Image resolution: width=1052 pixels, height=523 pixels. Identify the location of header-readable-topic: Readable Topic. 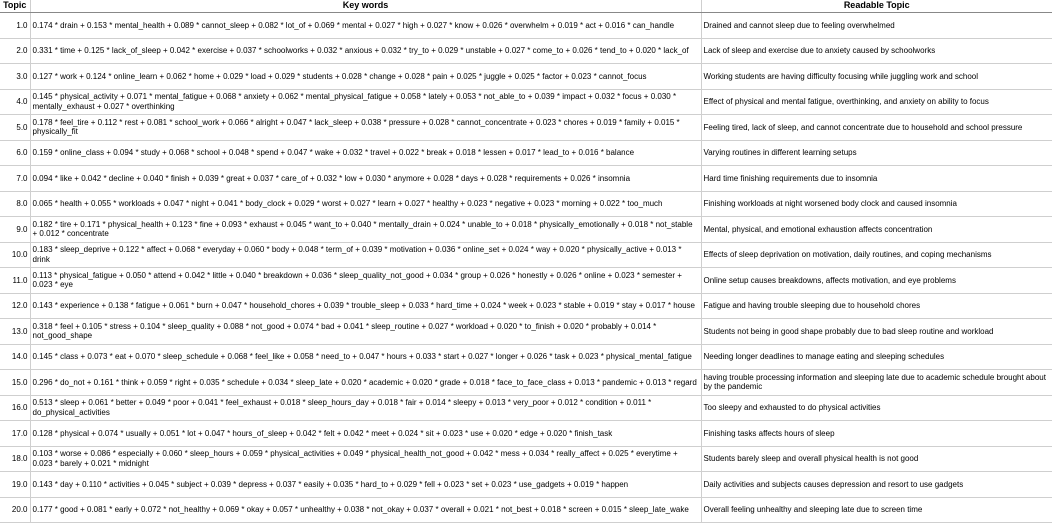
(876, 6).